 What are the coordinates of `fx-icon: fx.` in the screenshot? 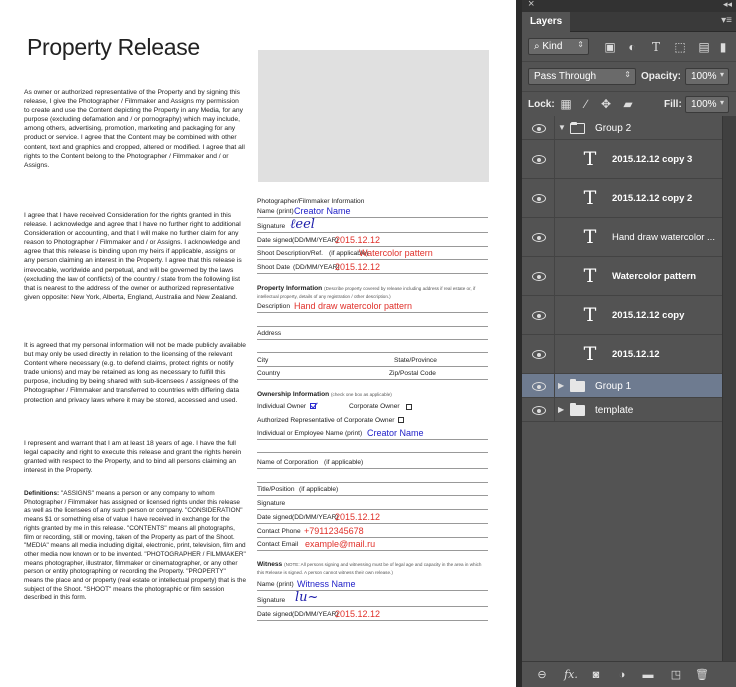 It's located at (571, 675).